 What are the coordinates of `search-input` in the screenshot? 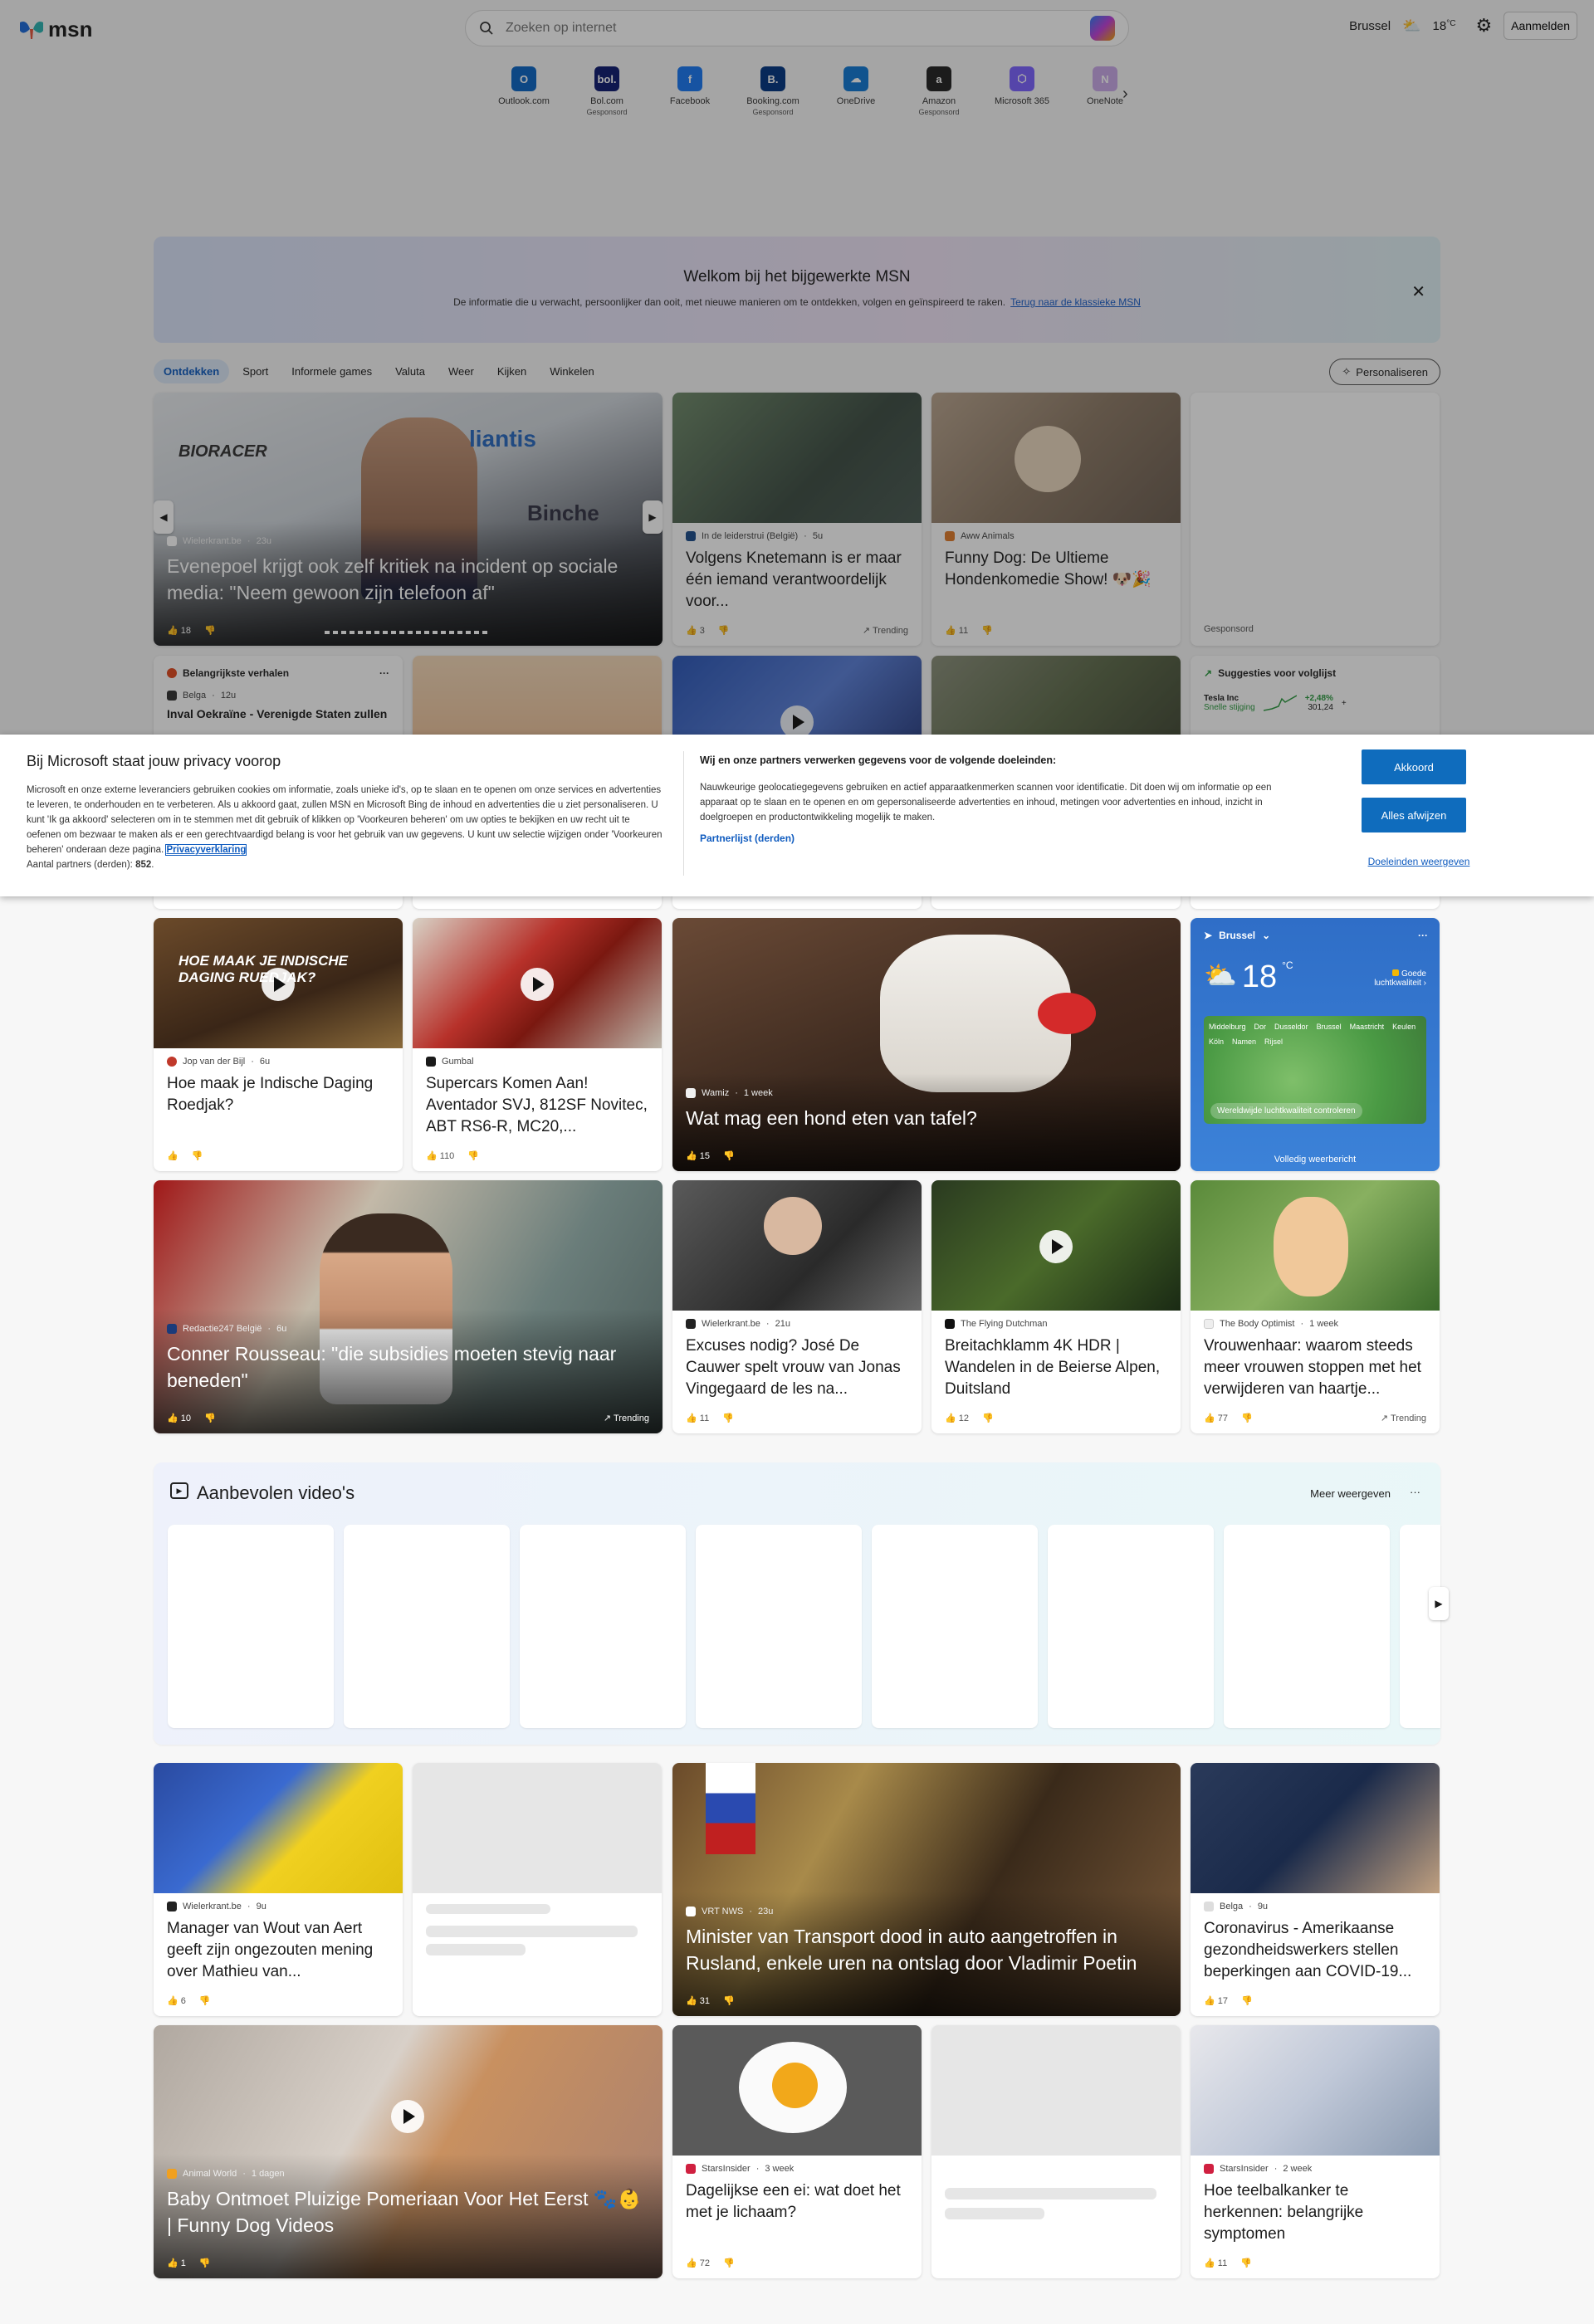 It's located at (792, 29).